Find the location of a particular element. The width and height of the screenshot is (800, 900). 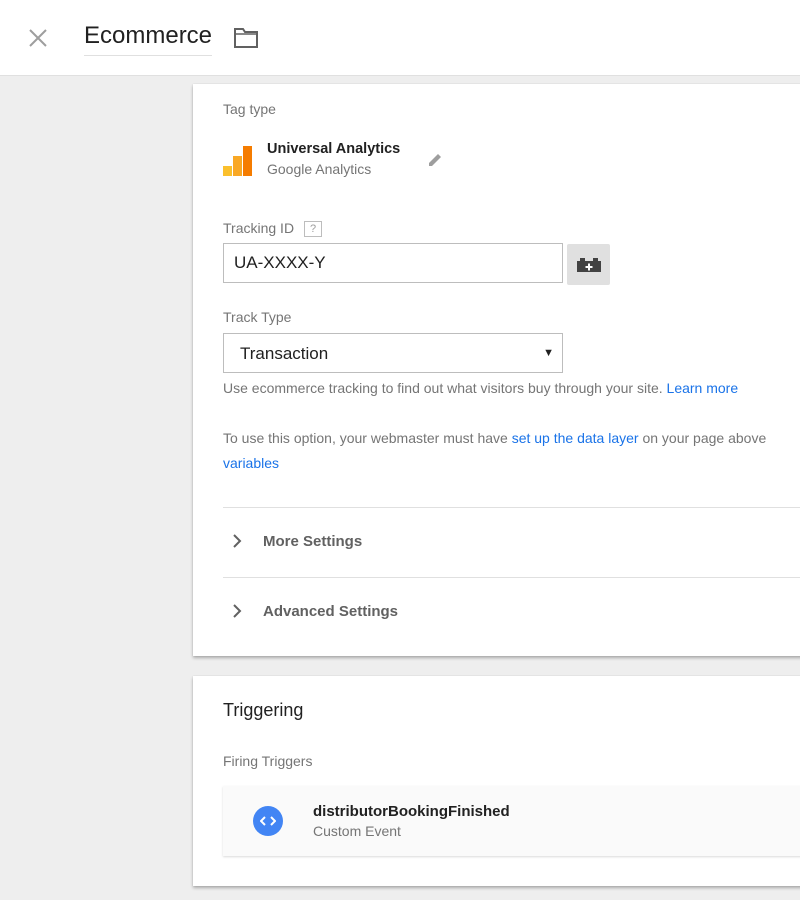

data-layer-link: set up the data layer is located at coordinates (575, 438).